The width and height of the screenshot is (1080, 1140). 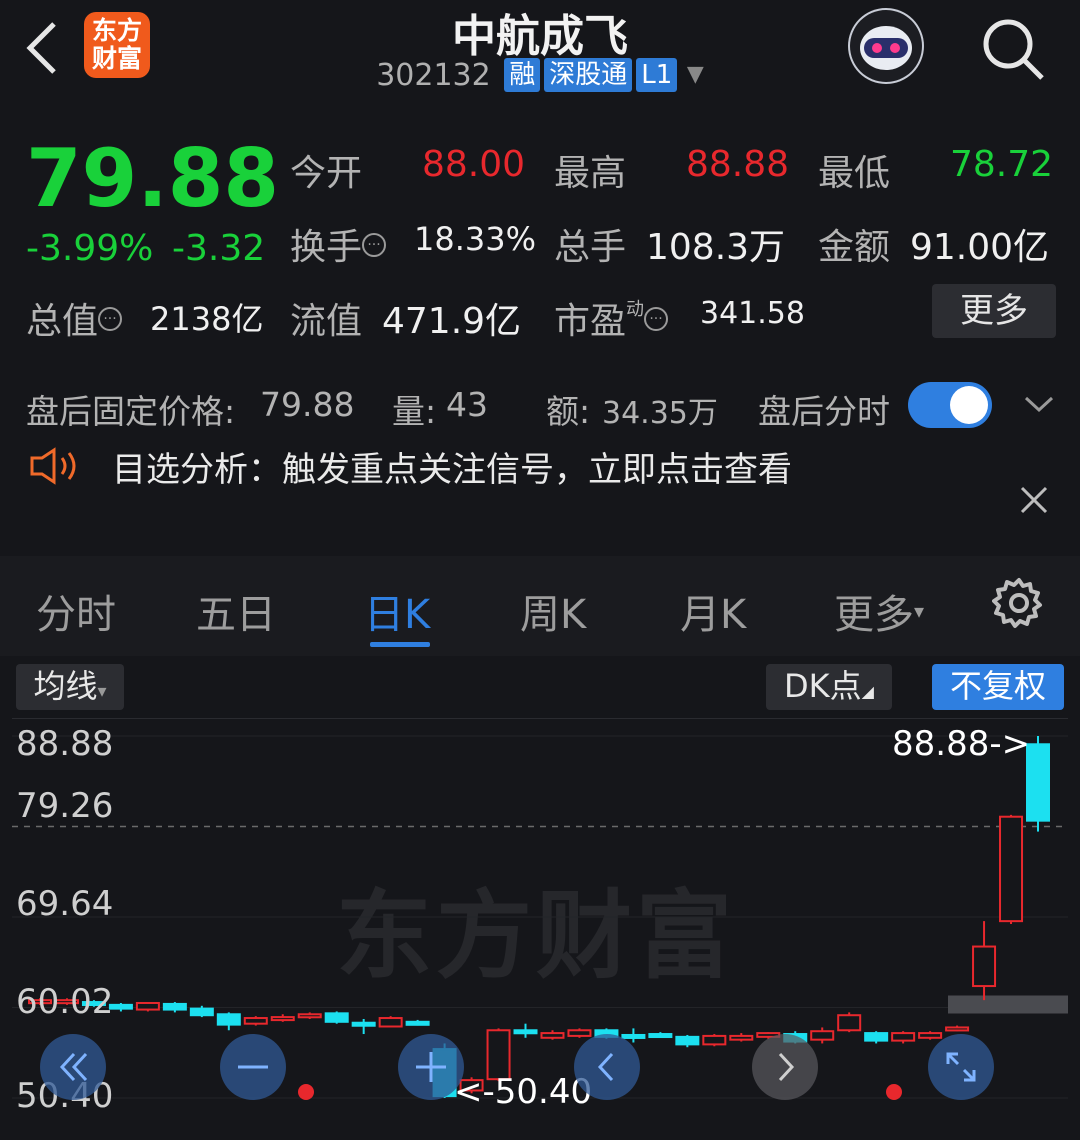 What do you see at coordinates (568, 411) in the screenshot?
I see `after-hours-amount-label: 额:` at bounding box center [568, 411].